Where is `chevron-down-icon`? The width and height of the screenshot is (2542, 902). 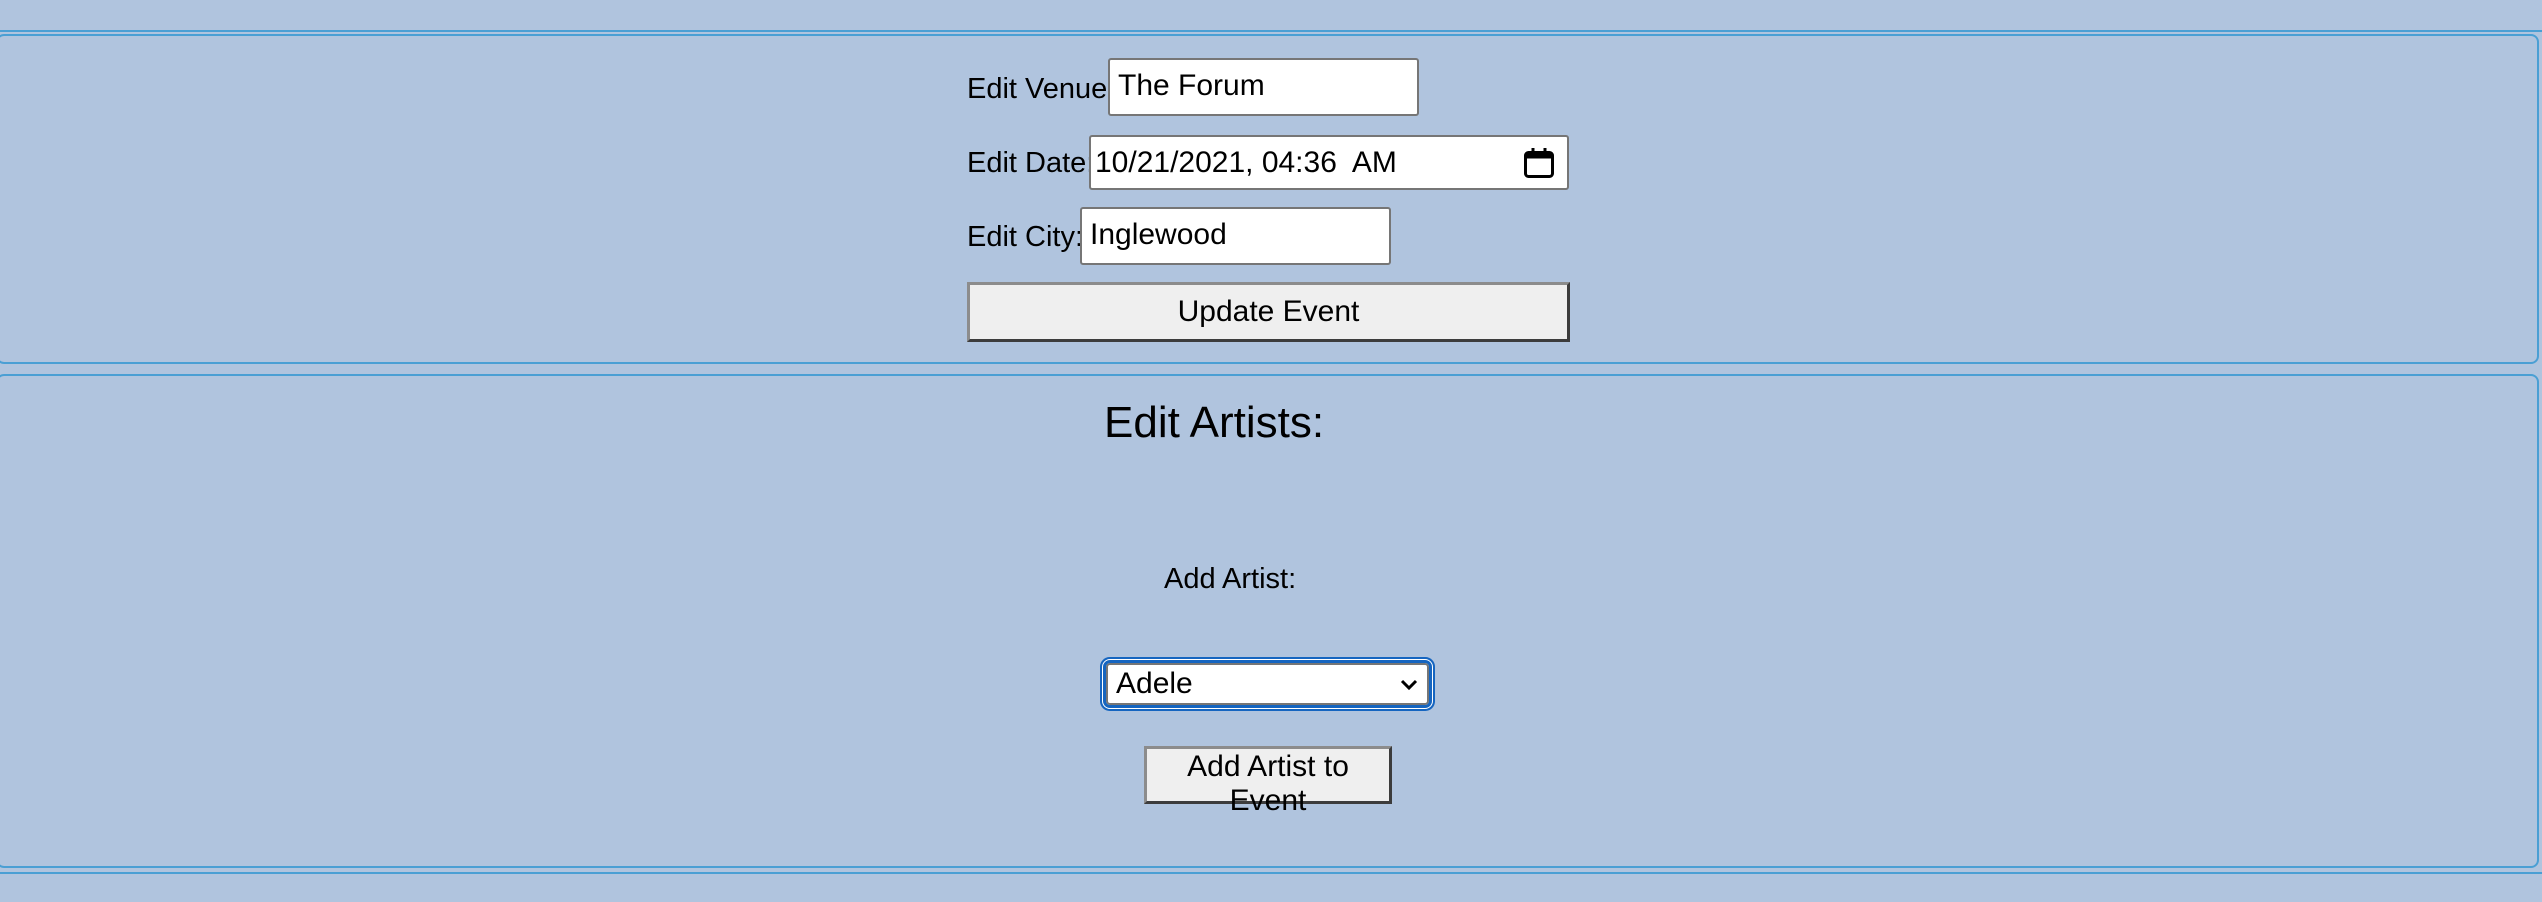
chevron-down-icon is located at coordinates (1409, 685).